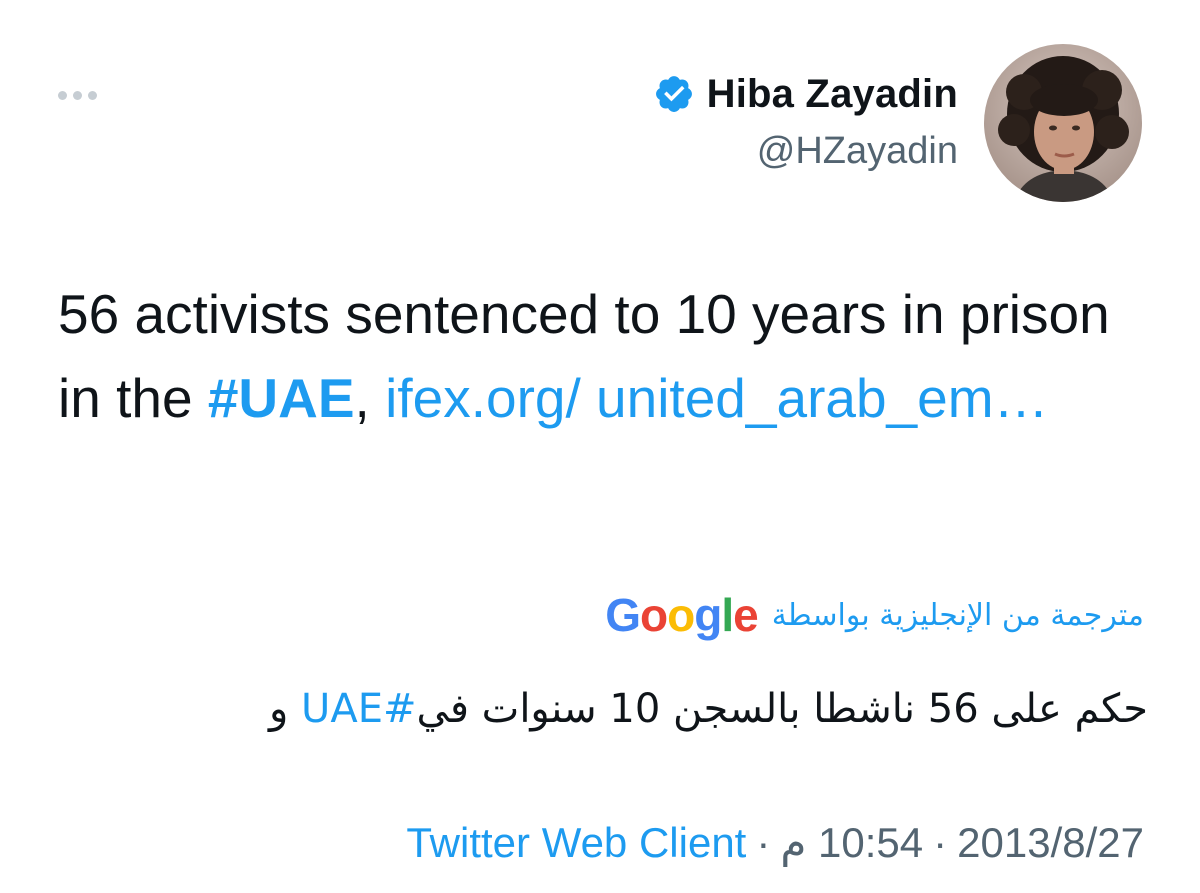  Describe the element at coordinates (851, 842) in the screenshot. I see `tweet-time: 10:54 م` at that location.